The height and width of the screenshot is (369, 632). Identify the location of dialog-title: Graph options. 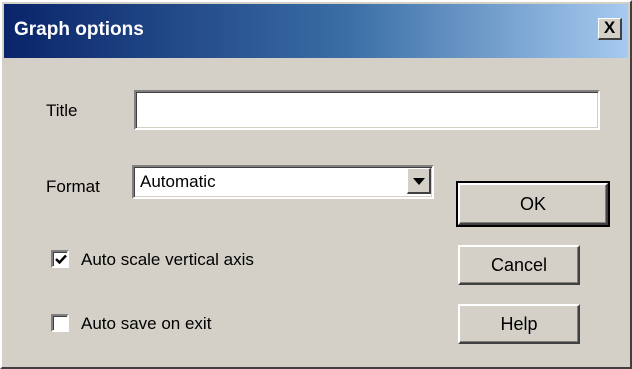
(79, 29).